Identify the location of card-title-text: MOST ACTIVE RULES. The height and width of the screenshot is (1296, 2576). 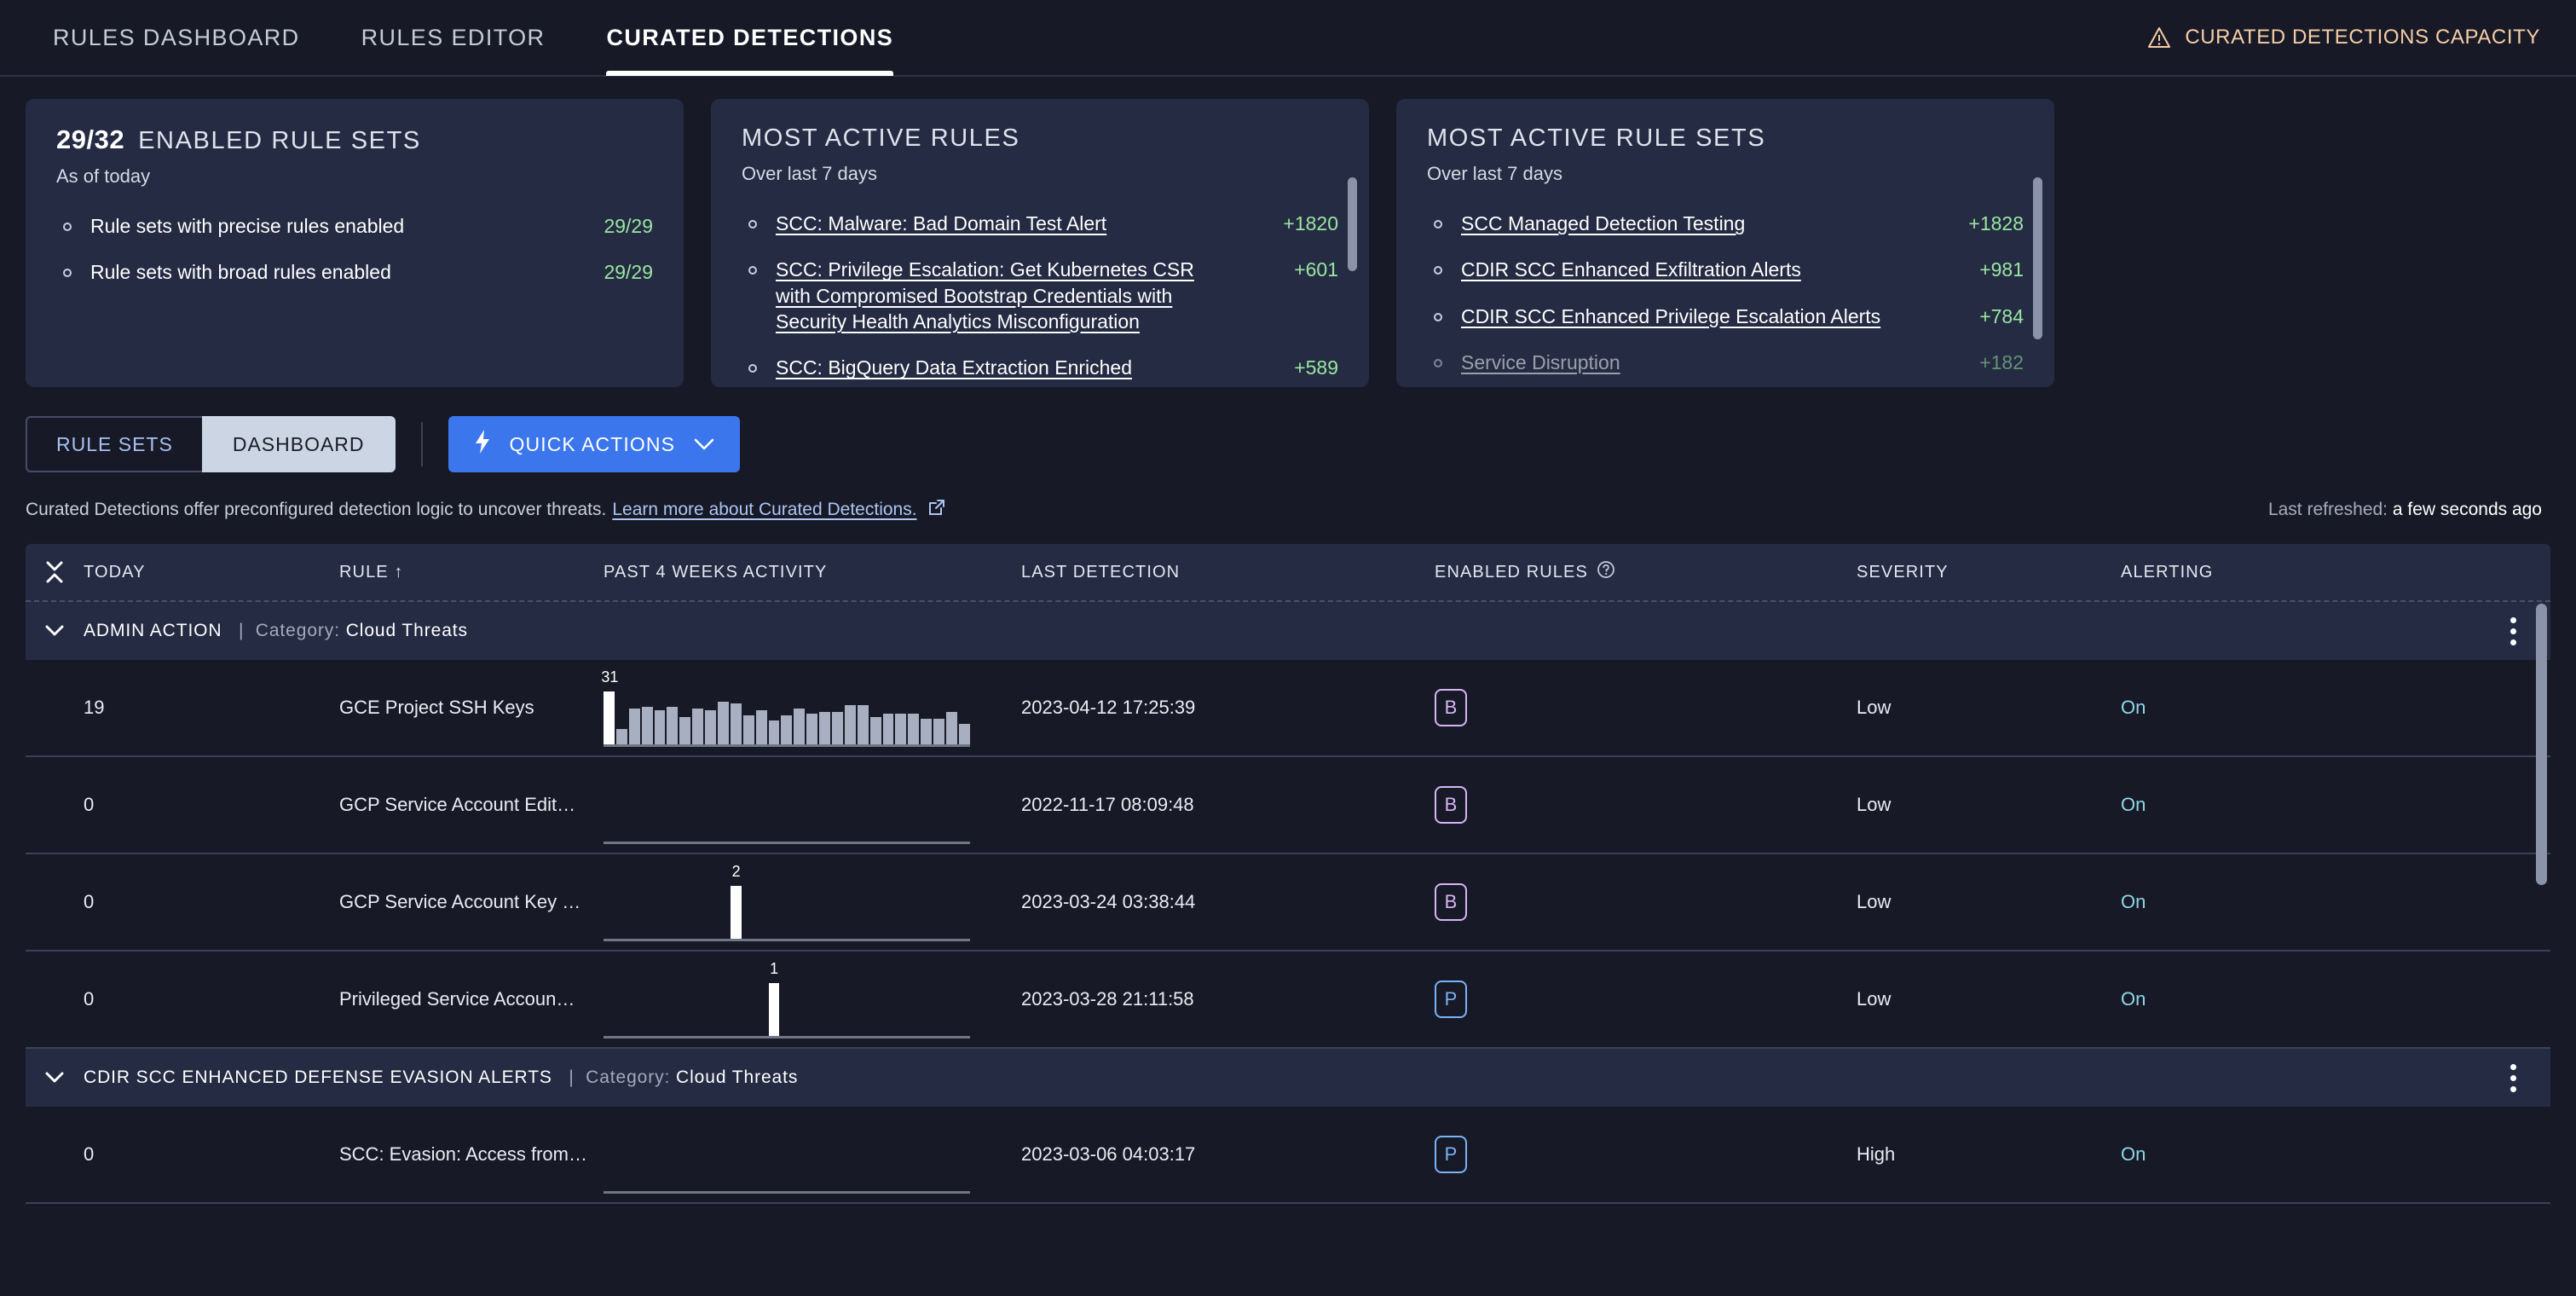
(881, 138).